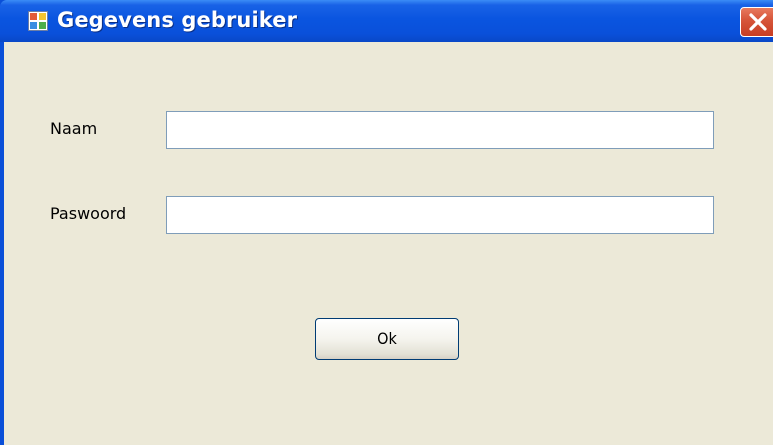 The height and width of the screenshot is (445, 773). Describe the element at coordinates (387, 339) in the screenshot. I see `ok-button: Ok` at that location.